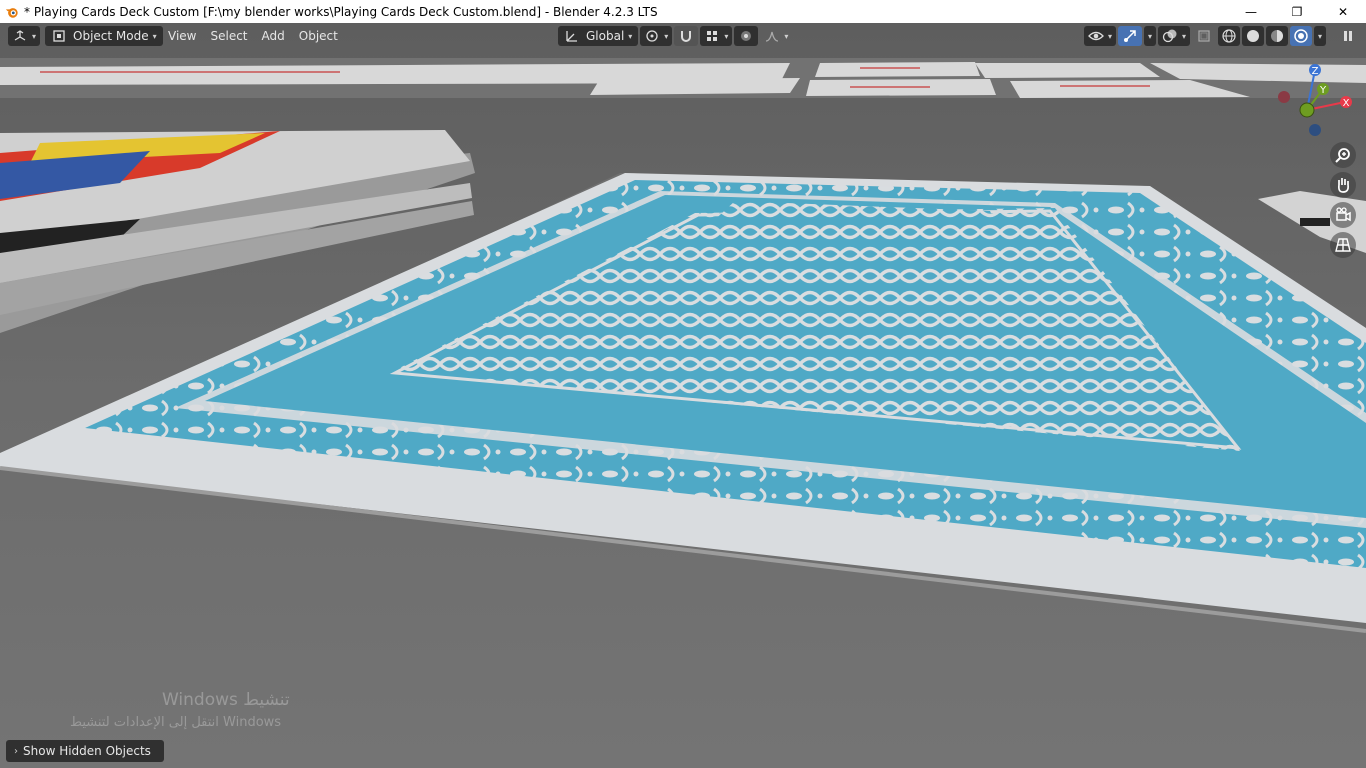 This screenshot has height=768, width=1366. I want to click on zoom-icon, so click(1342, 155).